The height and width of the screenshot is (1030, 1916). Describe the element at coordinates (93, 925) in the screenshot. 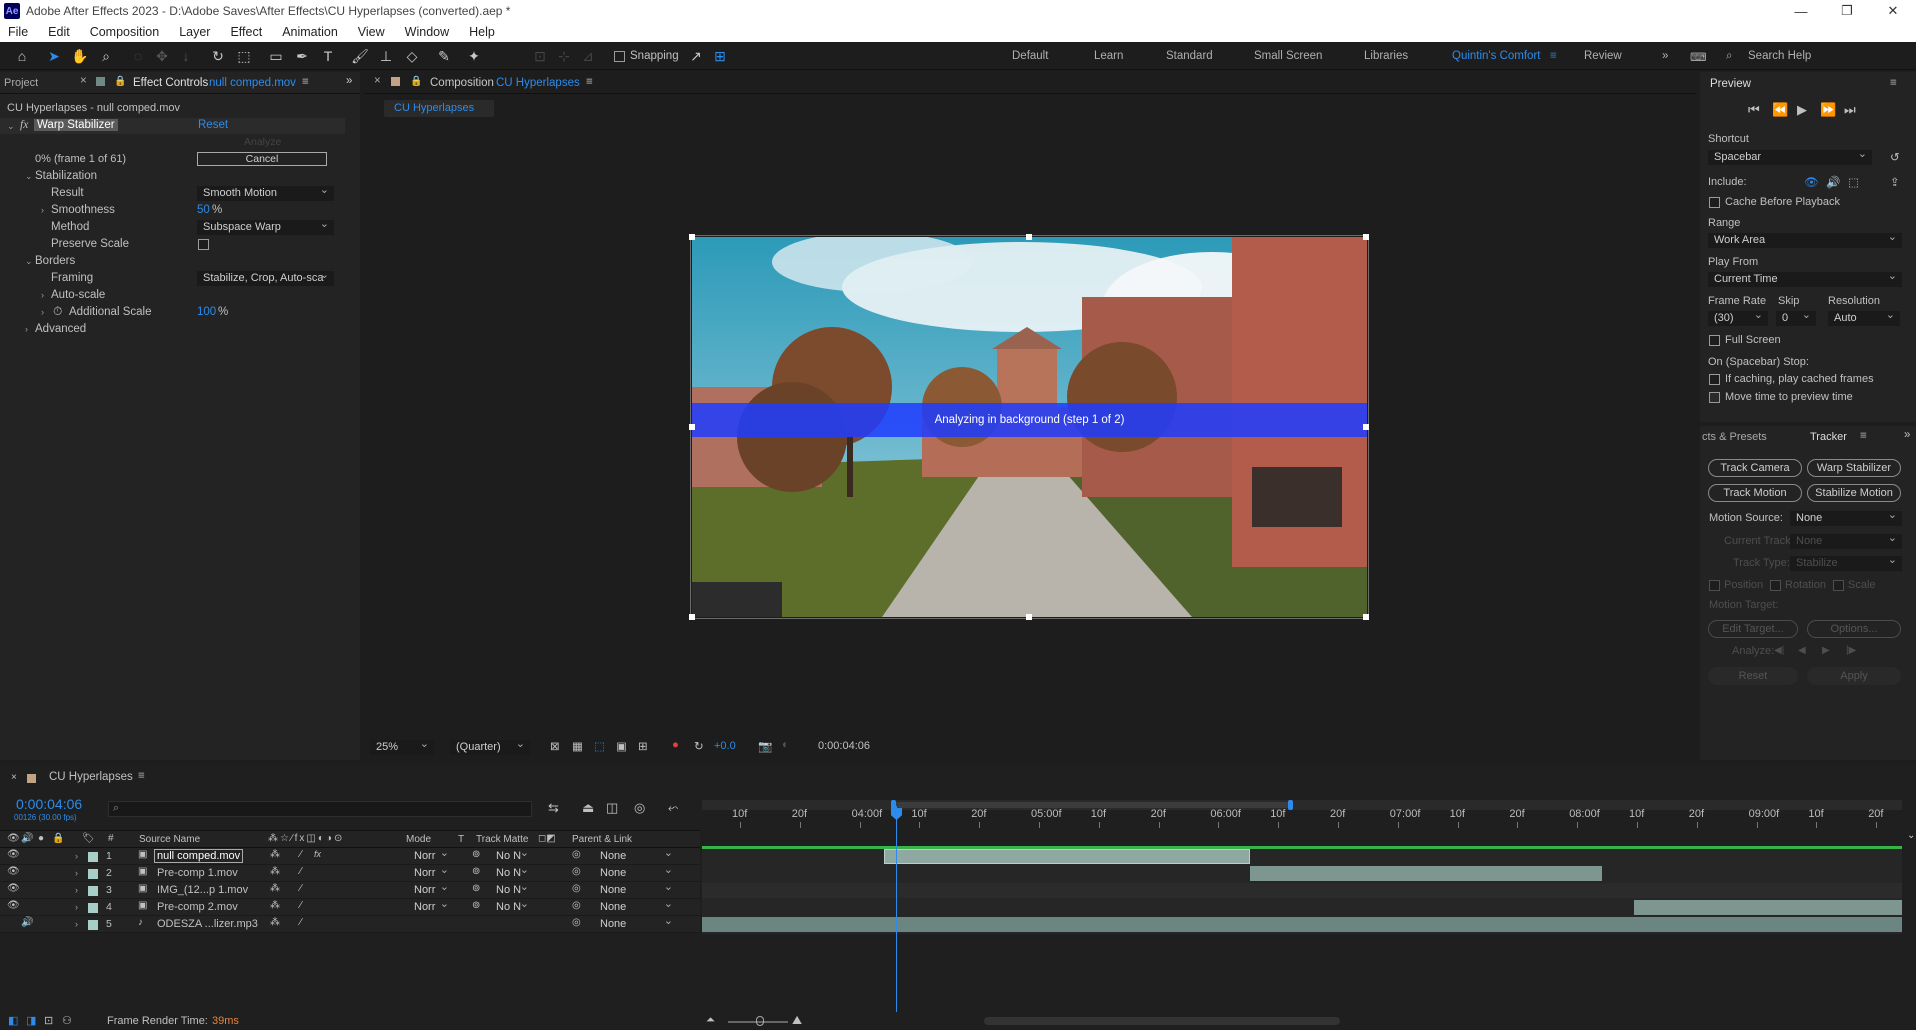

I see `layer-5-label-color` at that location.